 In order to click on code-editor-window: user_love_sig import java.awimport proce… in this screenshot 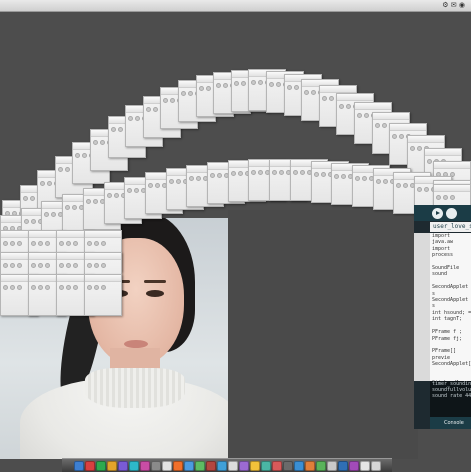, I will do `click(442, 317)`.